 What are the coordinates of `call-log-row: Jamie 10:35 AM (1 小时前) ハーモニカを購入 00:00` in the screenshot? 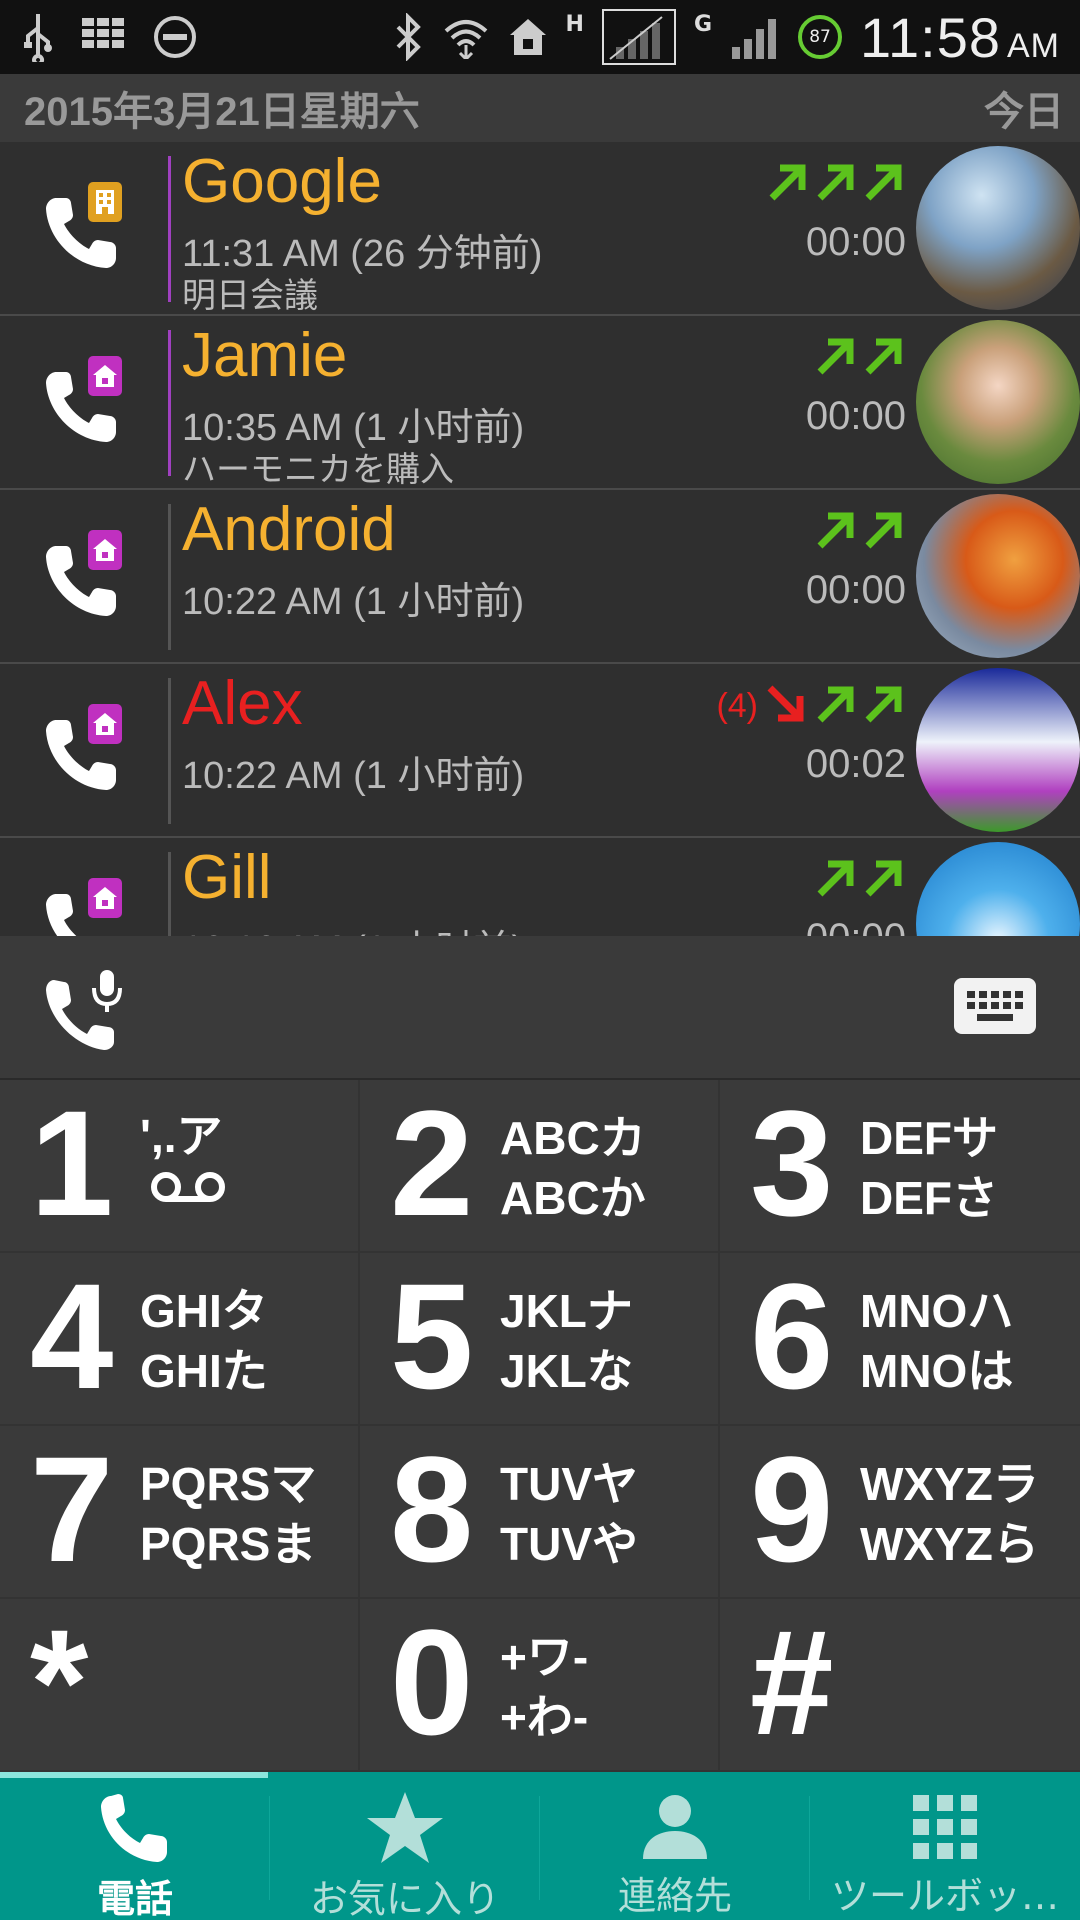 It's located at (540, 403).